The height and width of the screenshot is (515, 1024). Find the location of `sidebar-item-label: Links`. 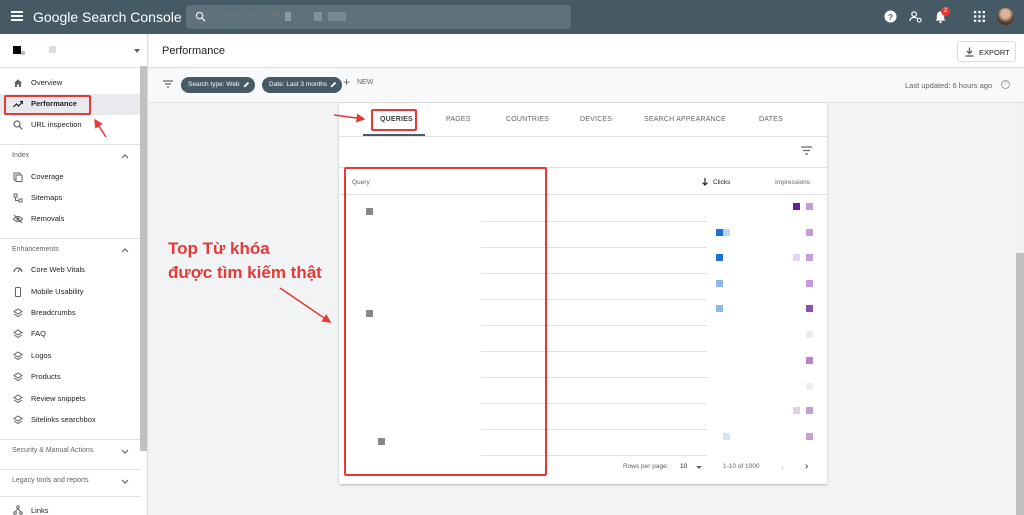

sidebar-item-label: Links is located at coordinates (40, 510).